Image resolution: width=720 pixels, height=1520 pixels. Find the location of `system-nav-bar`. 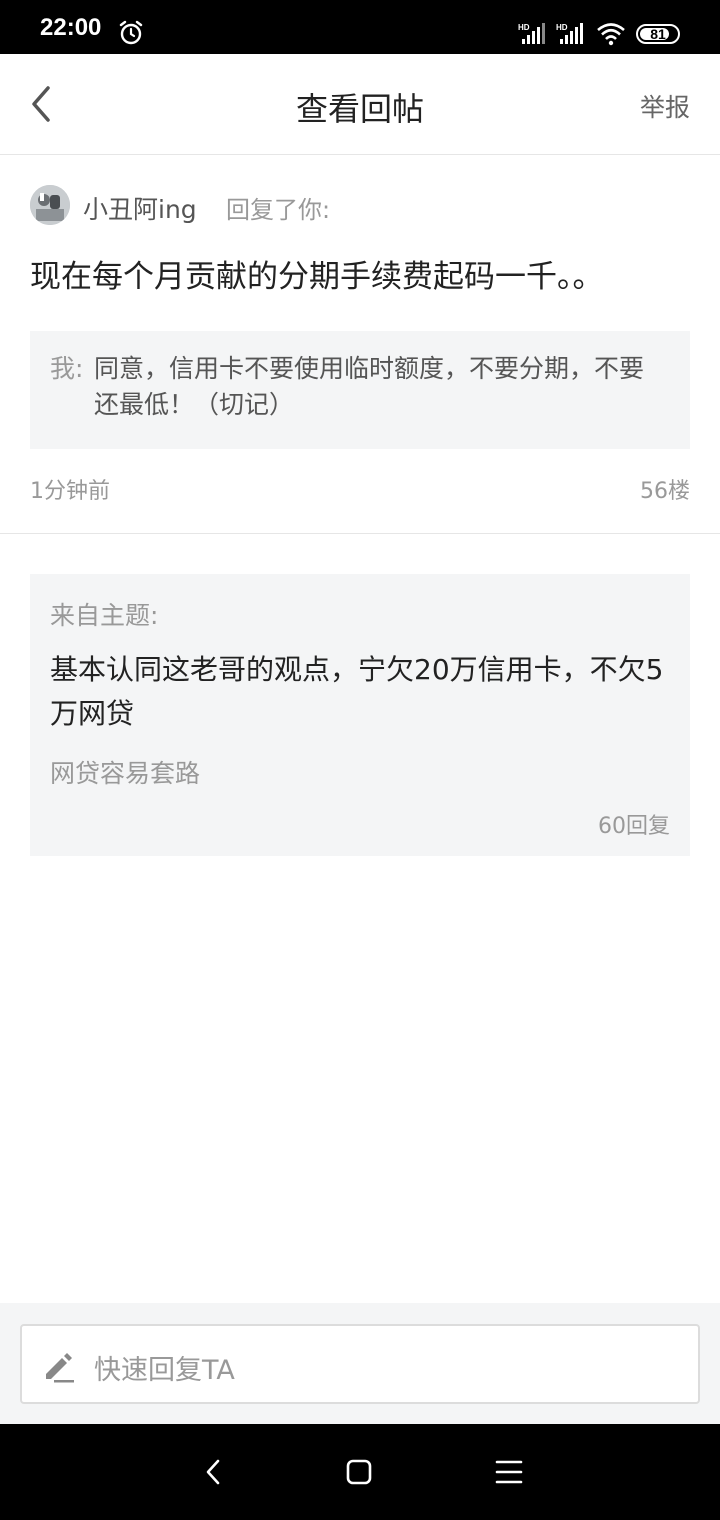

system-nav-bar is located at coordinates (360, 1472).